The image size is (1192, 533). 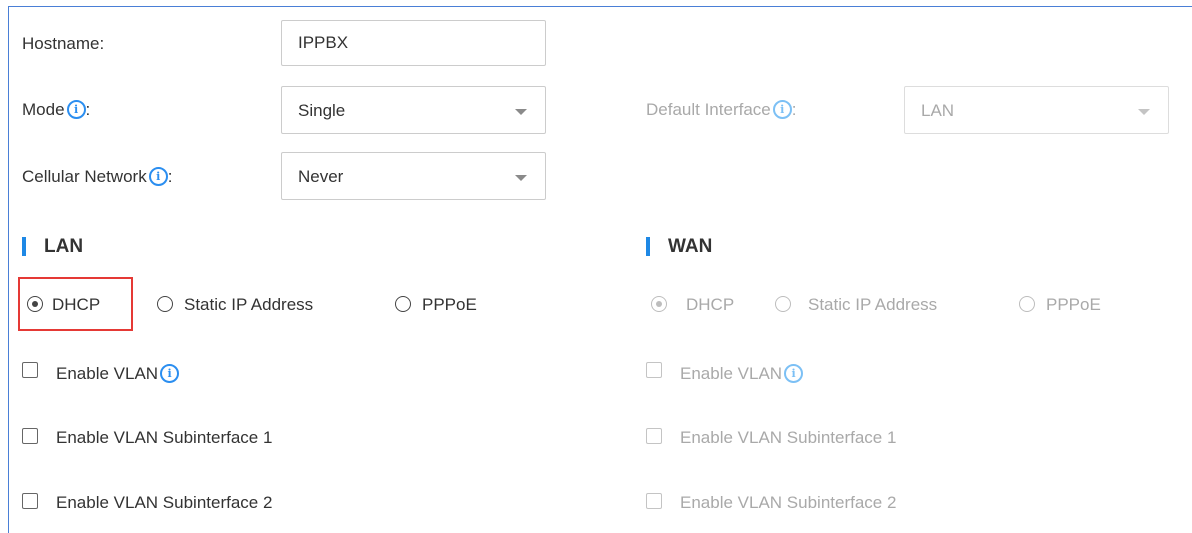 I want to click on cellular-network-label-colon: :, so click(x=170, y=176).